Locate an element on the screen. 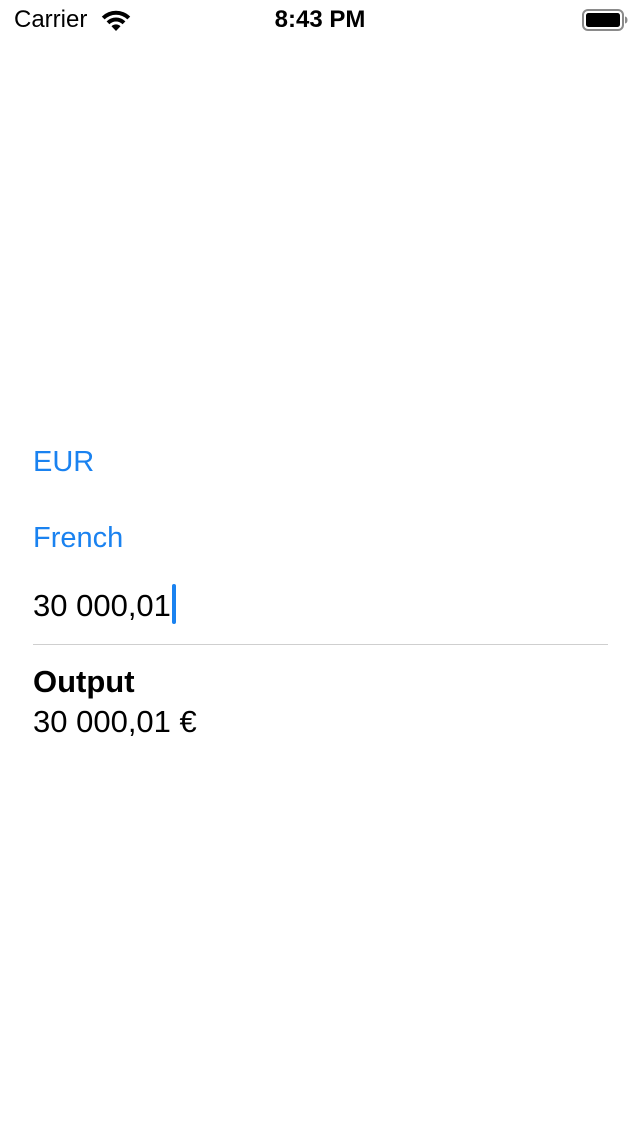 This screenshot has width=640, height=1136. currency-selector-button: EUR is located at coordinates (63, 462).